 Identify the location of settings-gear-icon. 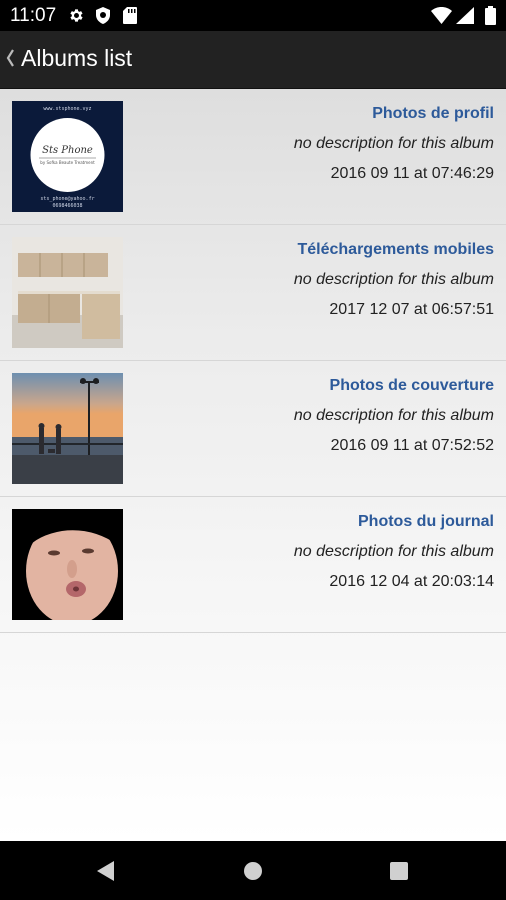
(76, 18).